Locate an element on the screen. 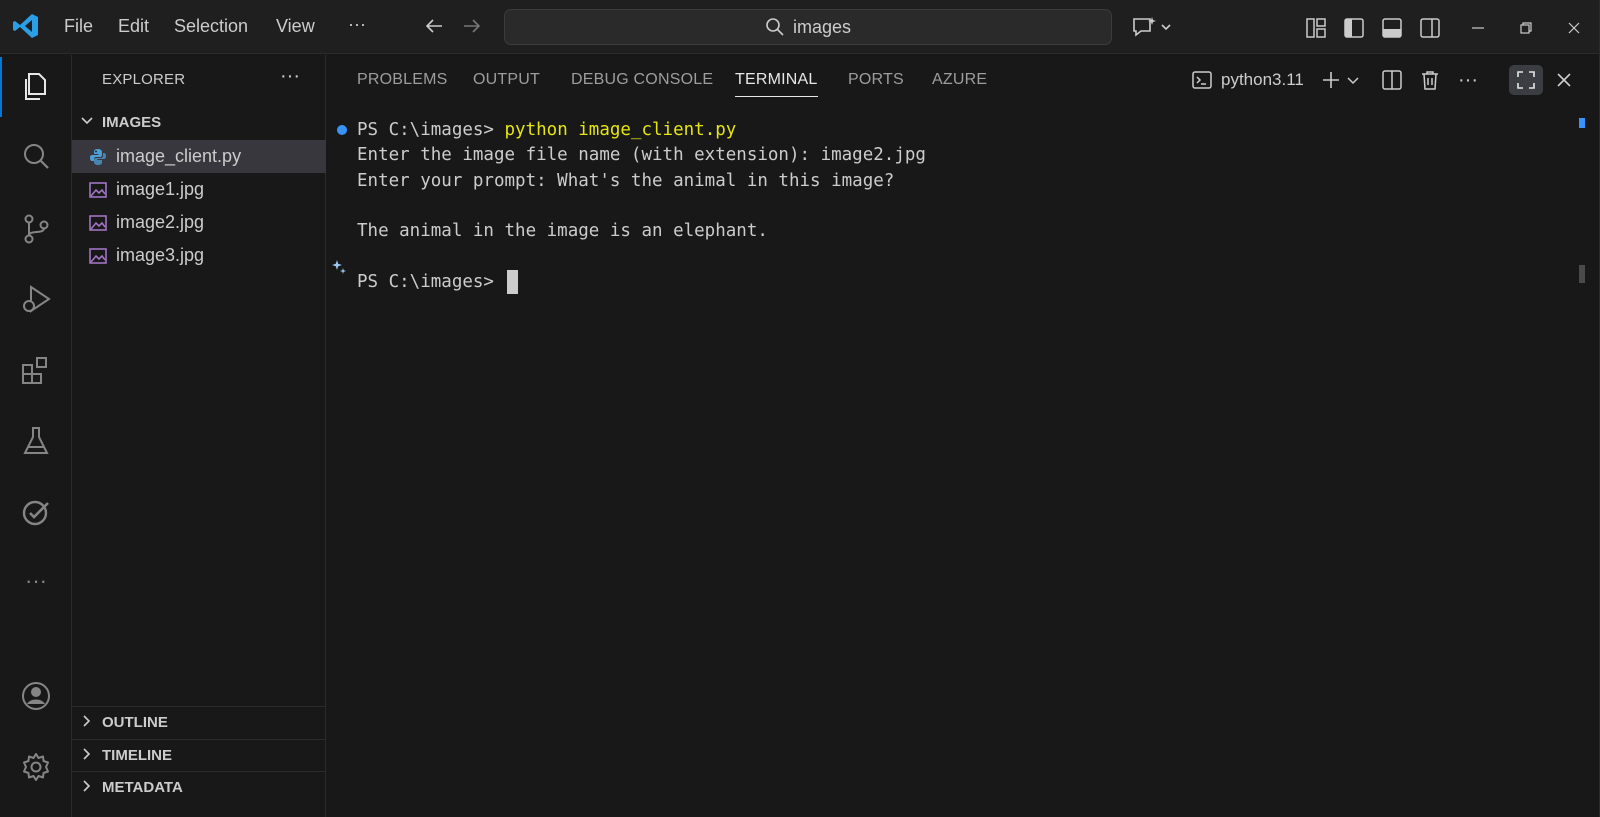 The height and width of the screenshot is (817, 1600). section-outline: OUTLINE is located at coordinates (199, 722).